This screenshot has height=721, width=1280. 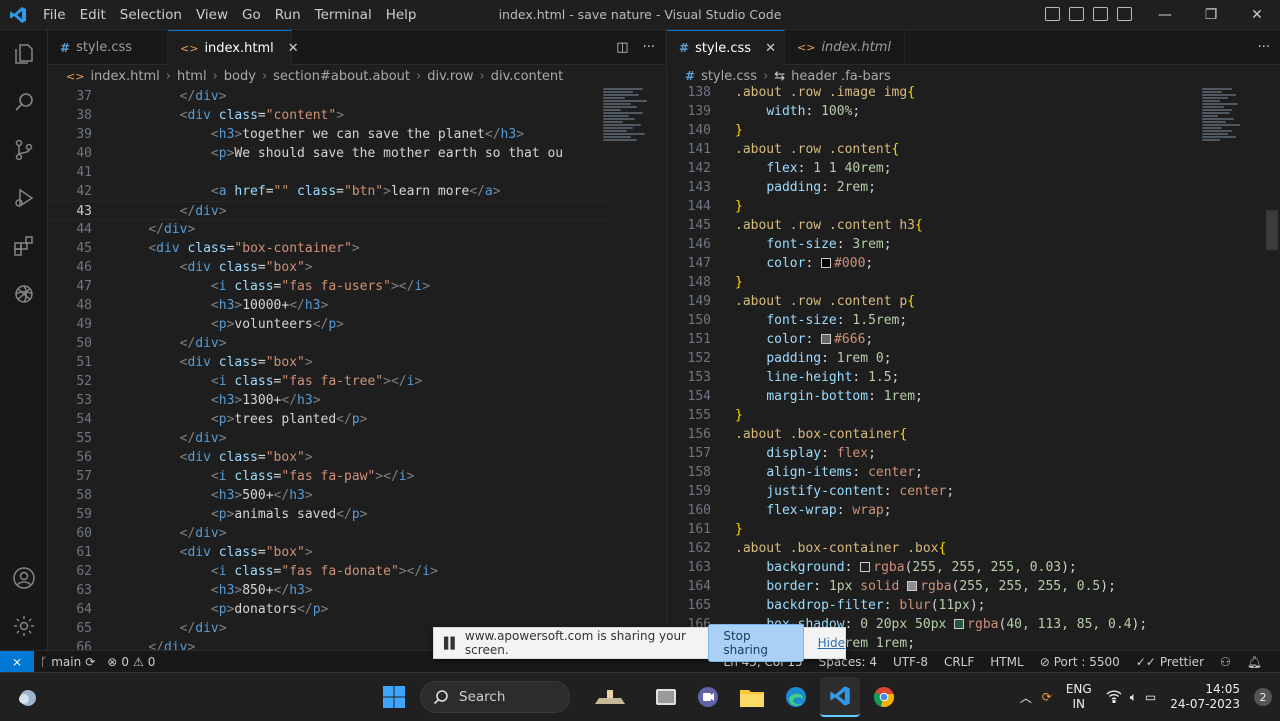 What do you see at coordinates (1052, 14) in the screenshot?
I see `toggle-sidebar-icon` at bounding box center [1052, 14].